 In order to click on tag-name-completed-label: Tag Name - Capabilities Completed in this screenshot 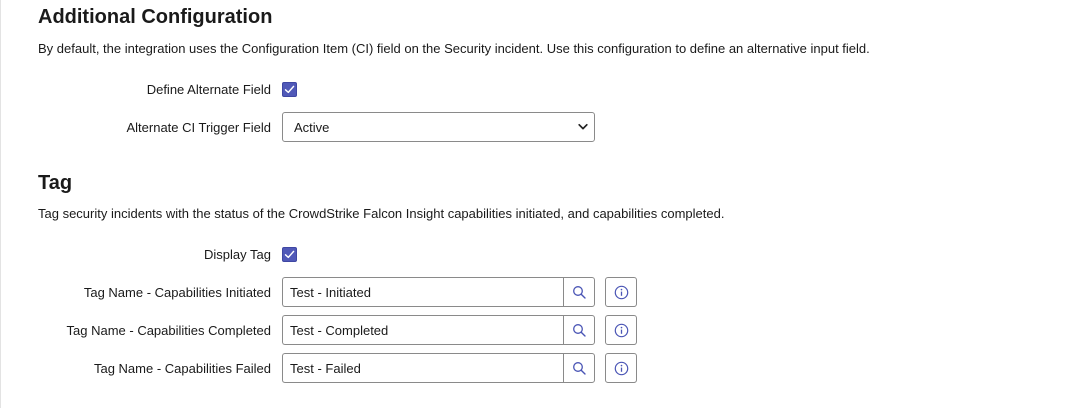, I will do `click(168, 330)`.